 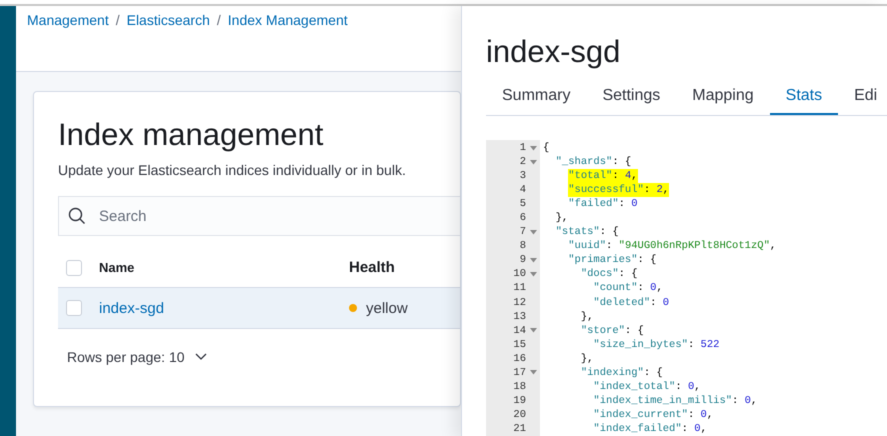 What do you see at coordinates (612, 331) in the screenshot?
I see `code-line: "store": {` at bounding box center [612, 331].